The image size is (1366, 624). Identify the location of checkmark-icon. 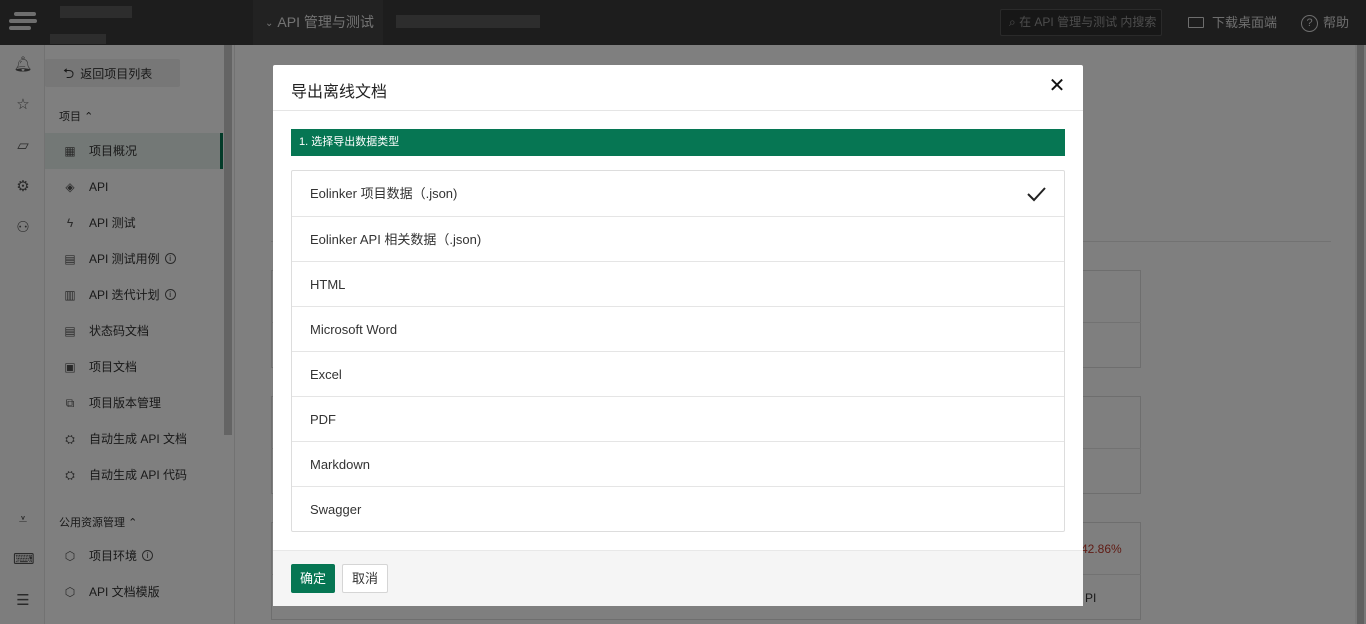
(1036, 194).